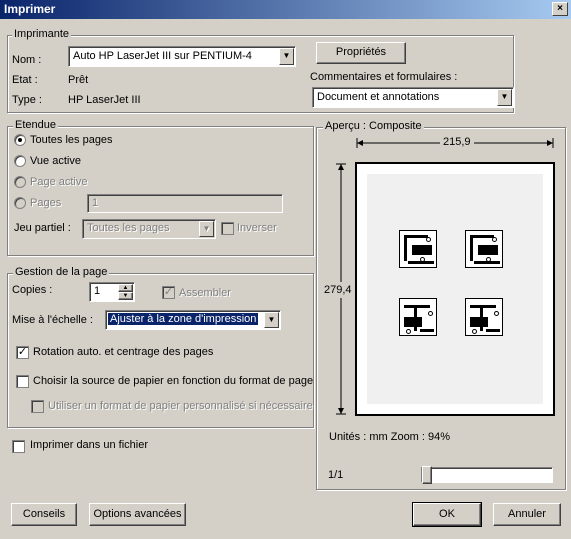 The height and width of the screenshot is (539, 571). Describe the element at coordinates (42, 34) in the screenshot. I see `imprimante-legend: Imprimante` at that location.